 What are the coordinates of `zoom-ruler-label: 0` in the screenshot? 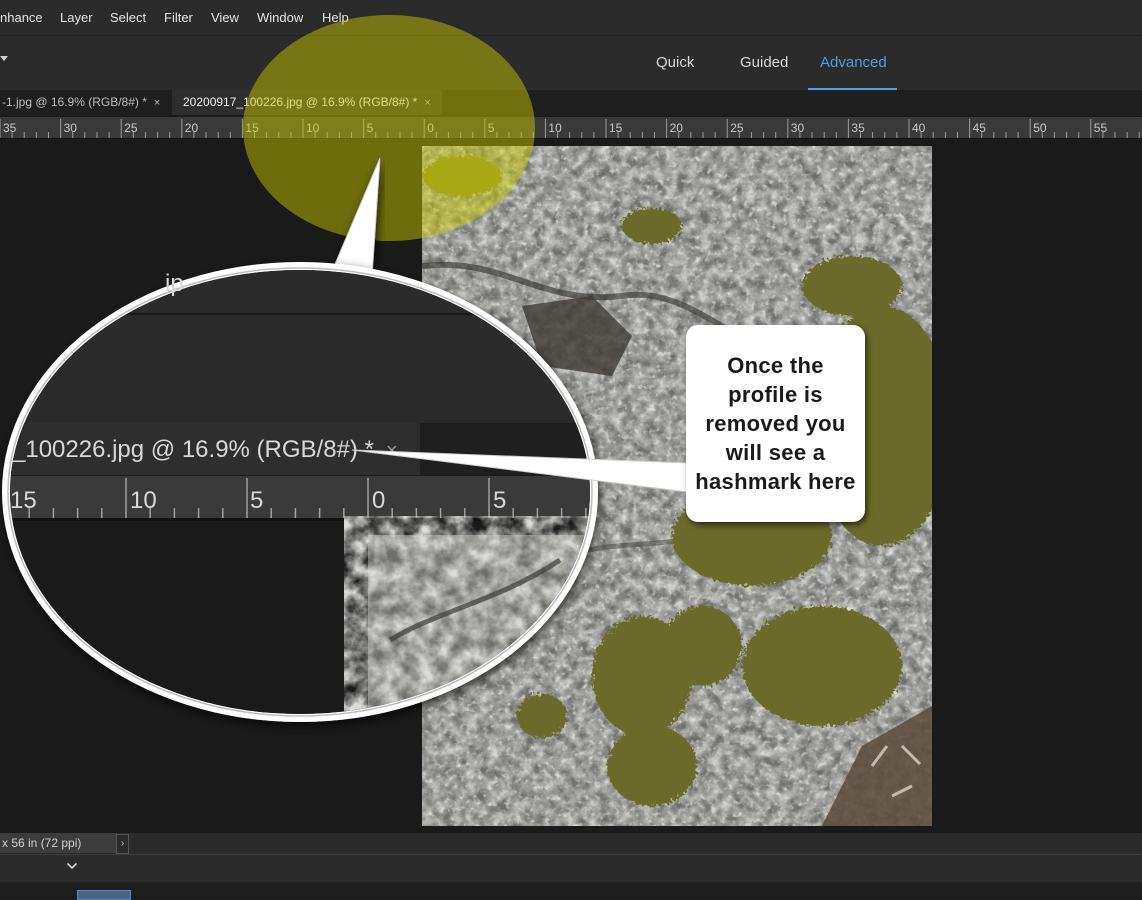 It's located at (378, 500).